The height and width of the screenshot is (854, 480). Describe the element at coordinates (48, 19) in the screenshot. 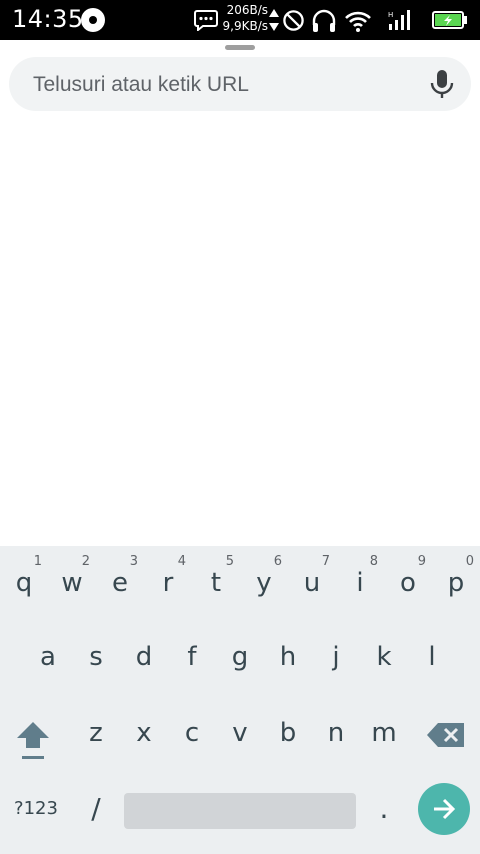

I see `status-time: 14:35` at that location.